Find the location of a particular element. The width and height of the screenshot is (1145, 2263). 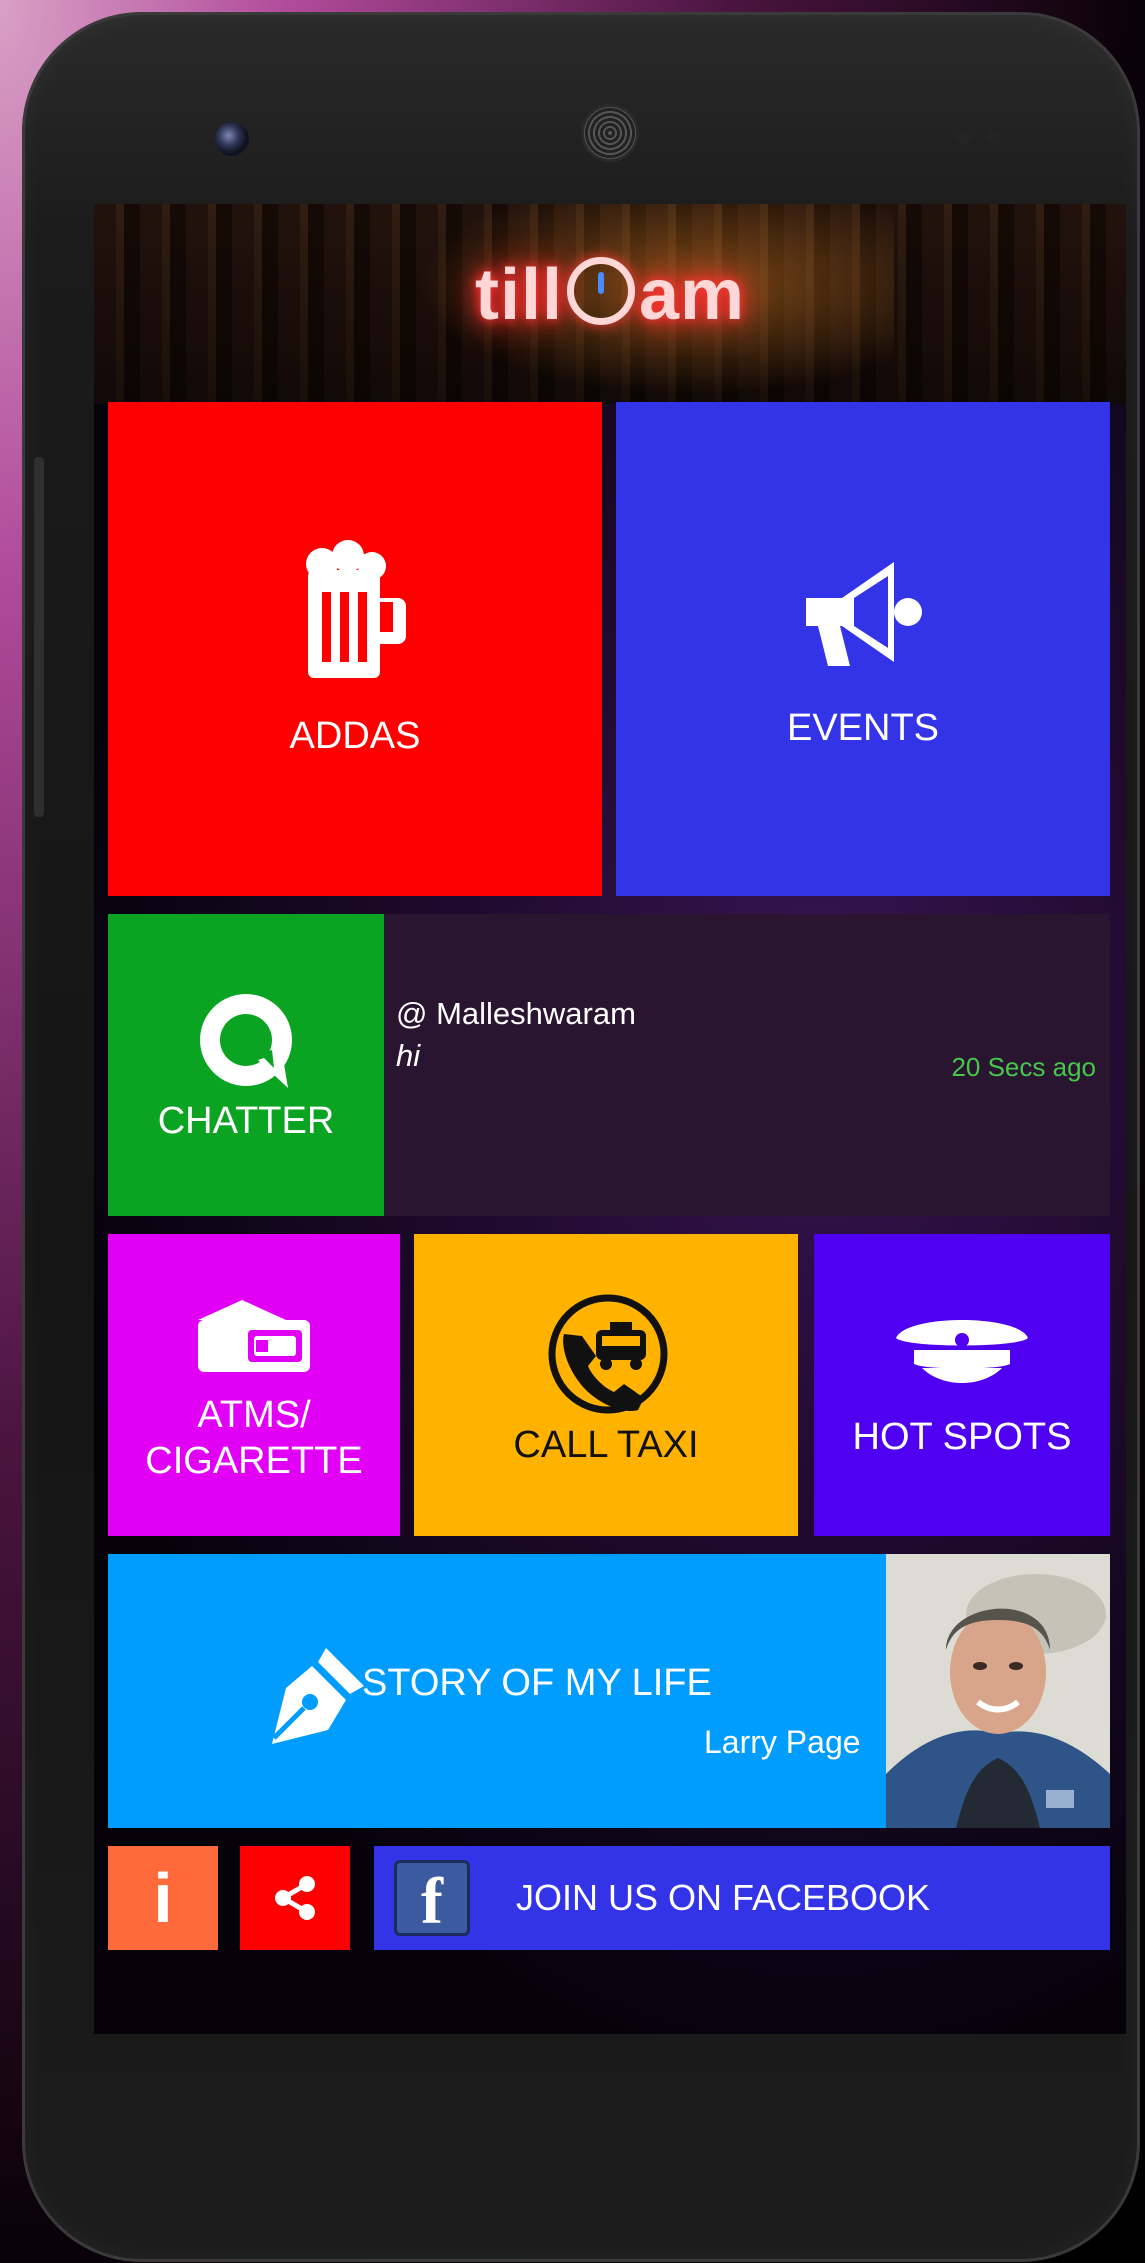

police-cap-icon is located at coordinates (962, 1351).